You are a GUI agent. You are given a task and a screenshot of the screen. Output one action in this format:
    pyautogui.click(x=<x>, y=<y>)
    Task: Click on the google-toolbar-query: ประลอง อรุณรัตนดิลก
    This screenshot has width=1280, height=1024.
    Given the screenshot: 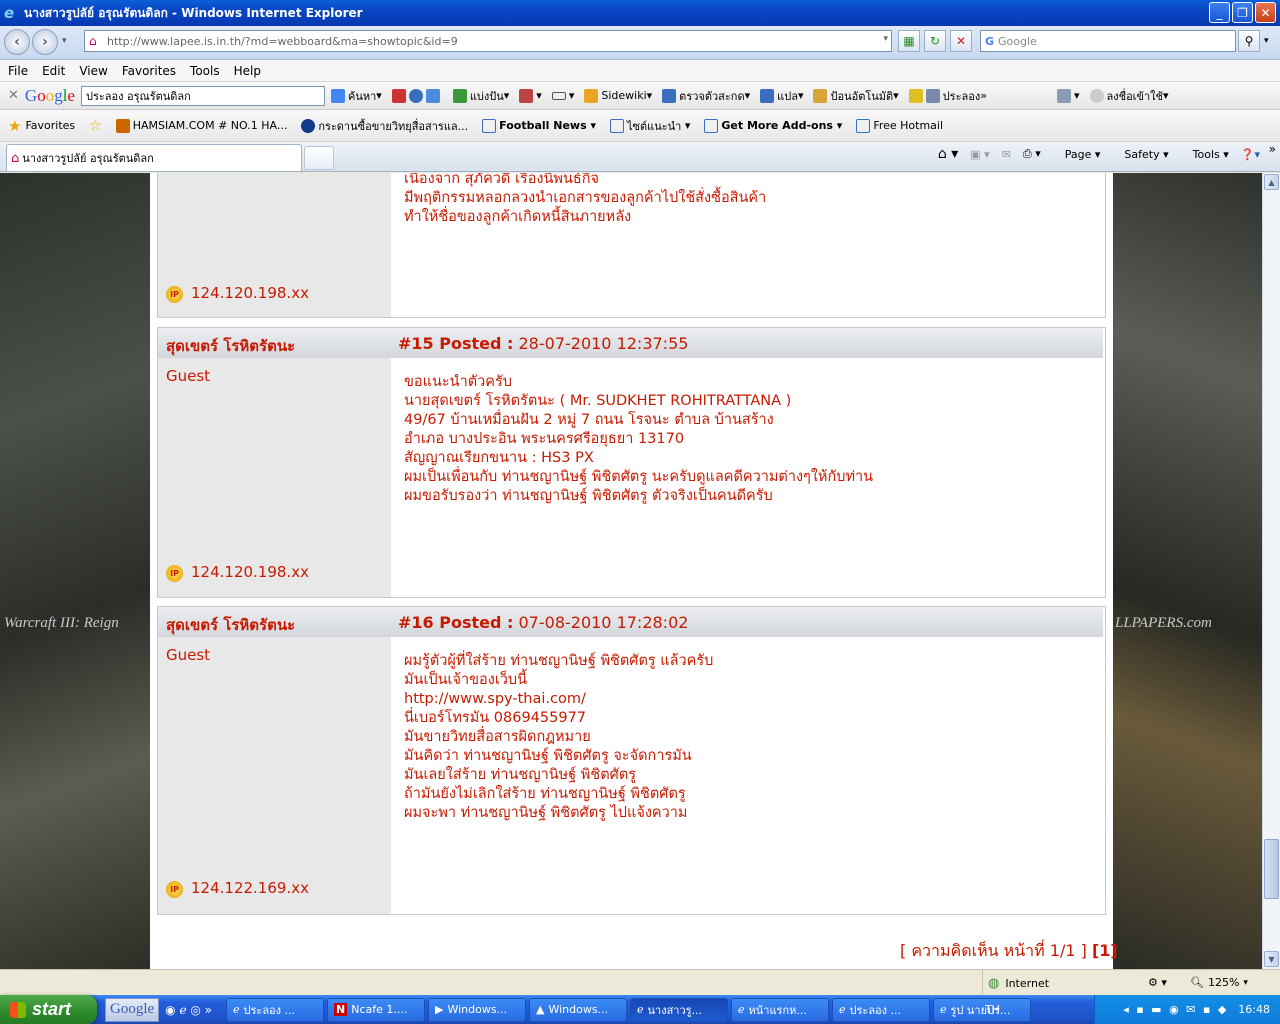 What is the action you would take?
    pyautogui.click(x=138, y=96)
    